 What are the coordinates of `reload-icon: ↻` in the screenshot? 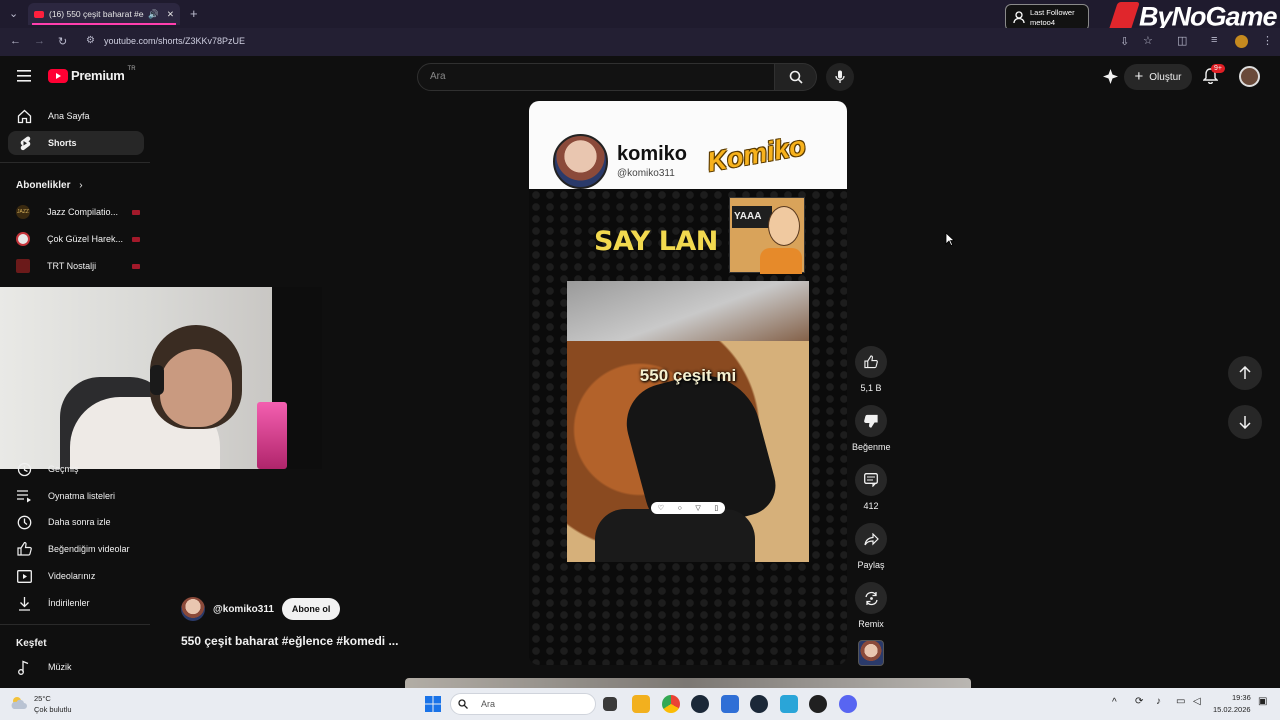 It's located at (62, 41).